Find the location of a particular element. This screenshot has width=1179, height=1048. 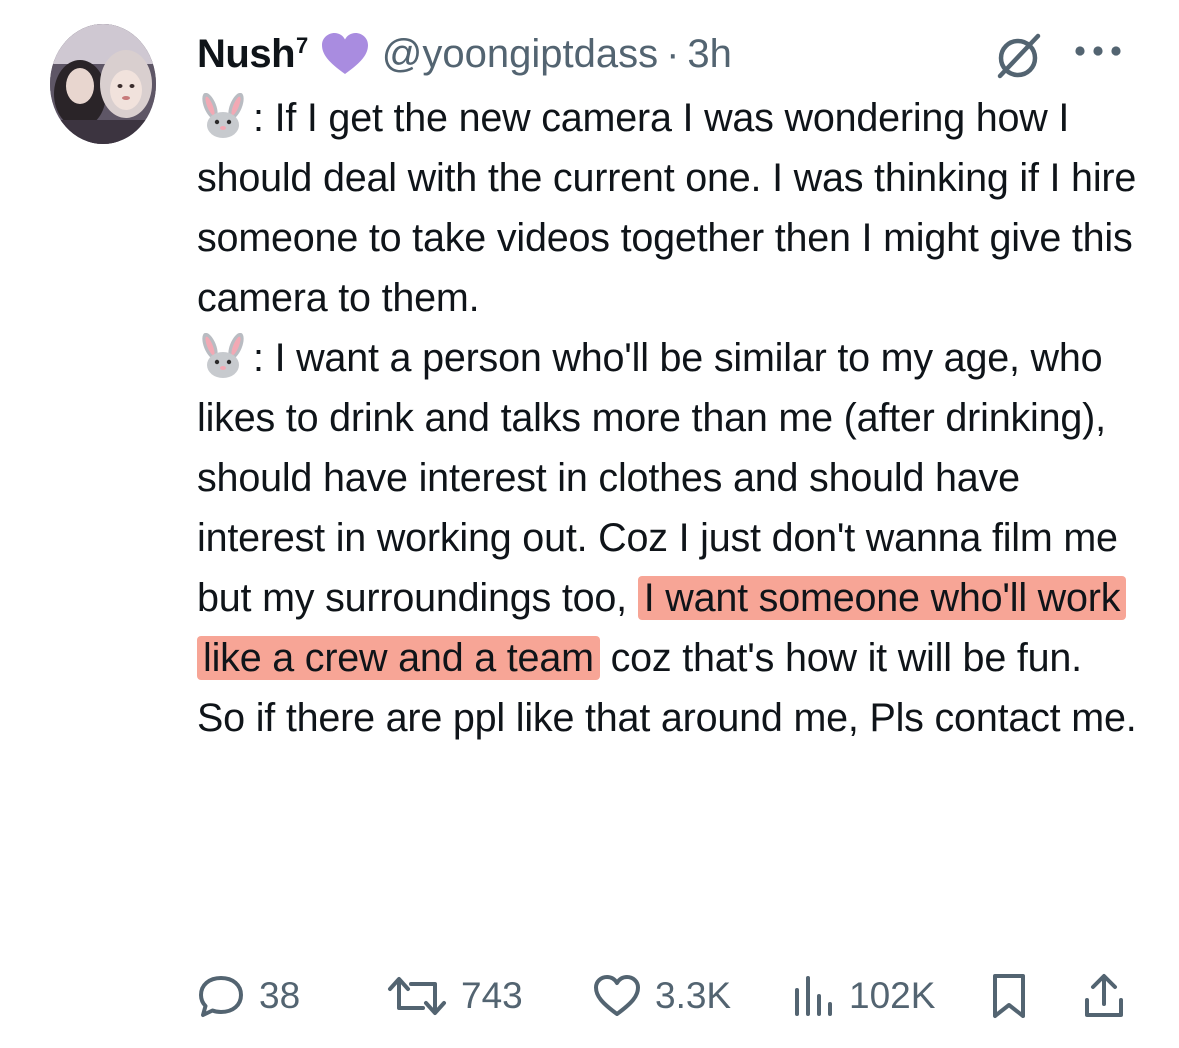

view-count: 102K is located at coordinates (892, 995).